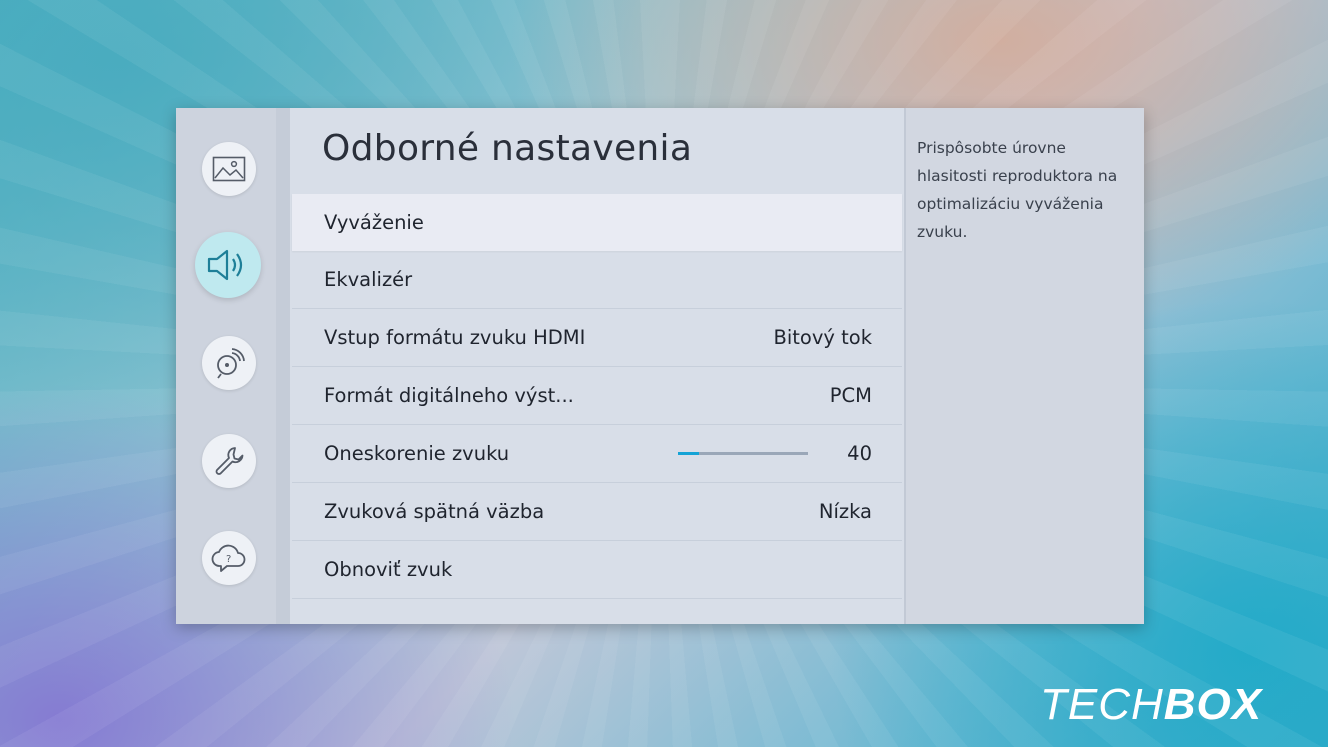  Describe the element at coordinates (859, 453) in the screenshot. I see `menu-item-value: 40` at that location.